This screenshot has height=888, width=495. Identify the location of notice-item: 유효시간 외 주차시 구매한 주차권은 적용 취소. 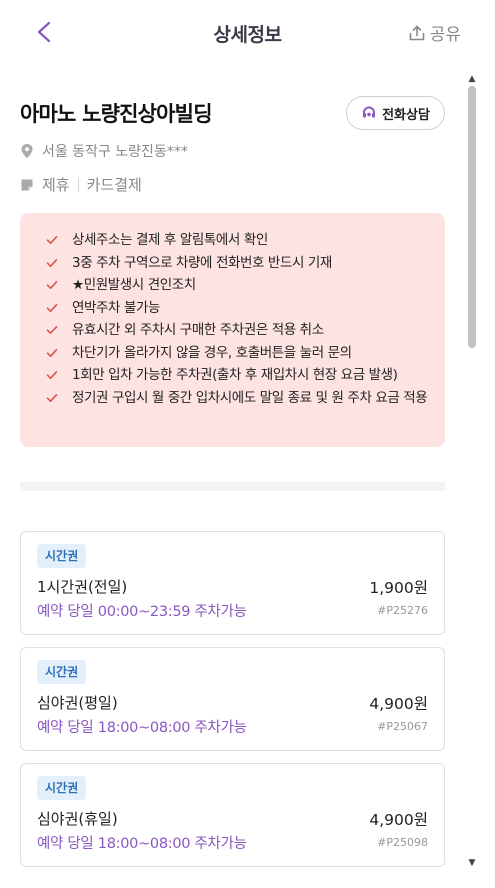
(238, 330).